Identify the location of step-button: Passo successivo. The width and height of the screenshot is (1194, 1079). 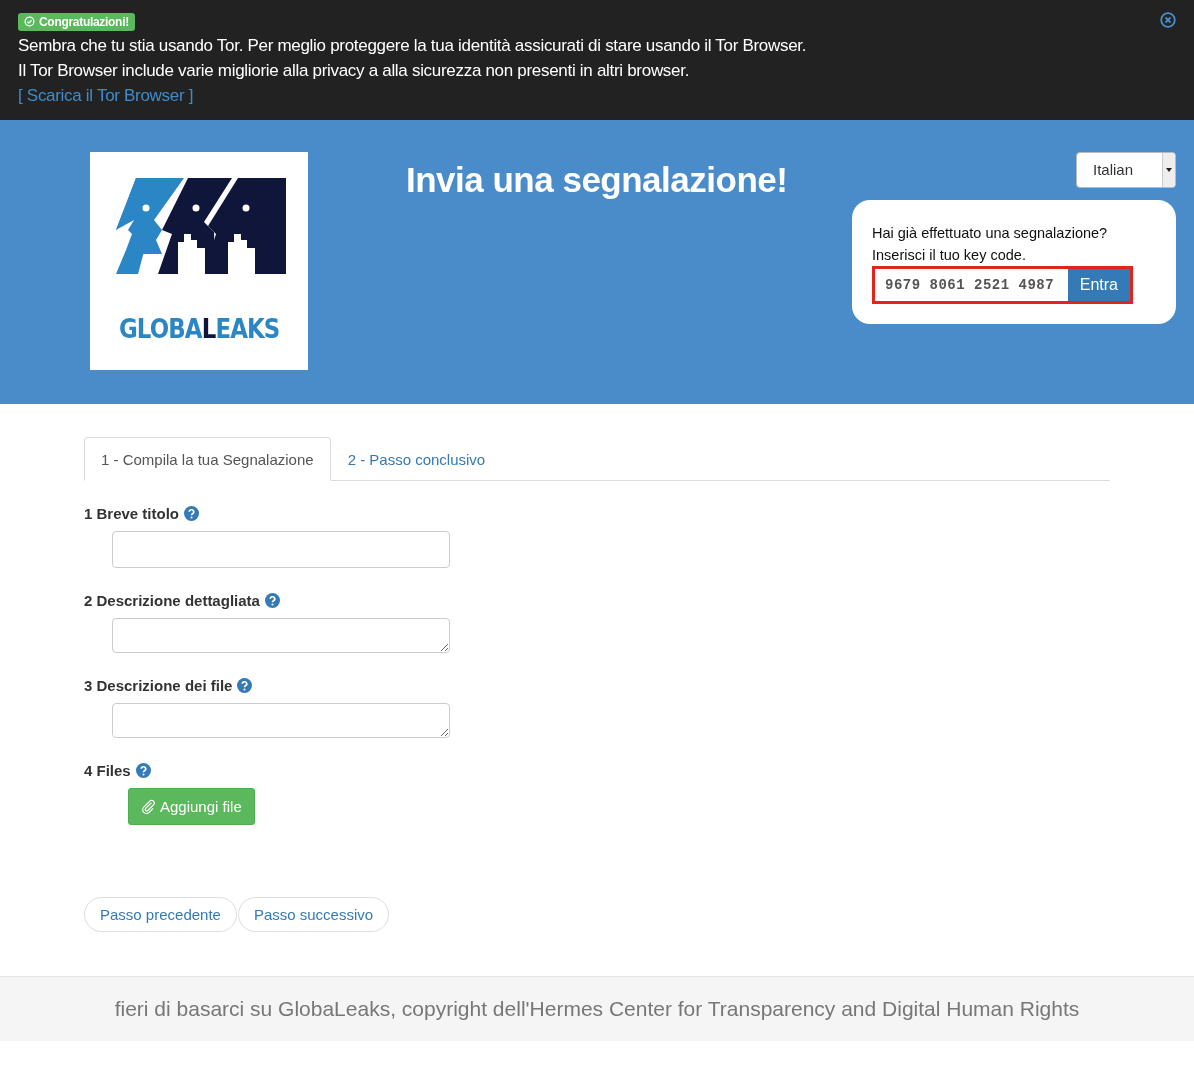
(313, 914).